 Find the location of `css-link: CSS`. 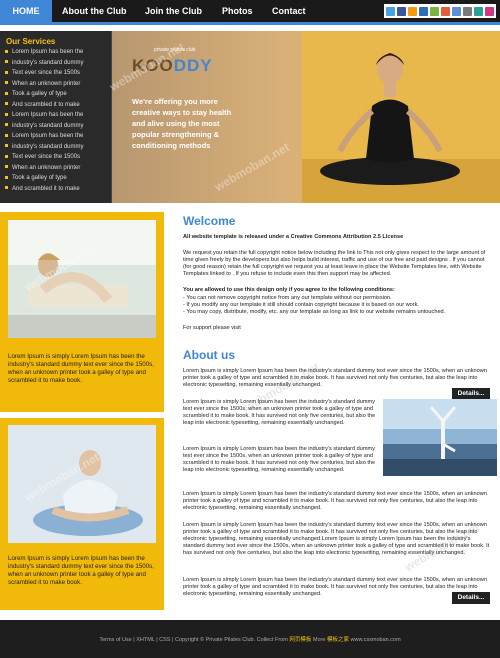

css-link: CSS is located at coordinates (164, 640).